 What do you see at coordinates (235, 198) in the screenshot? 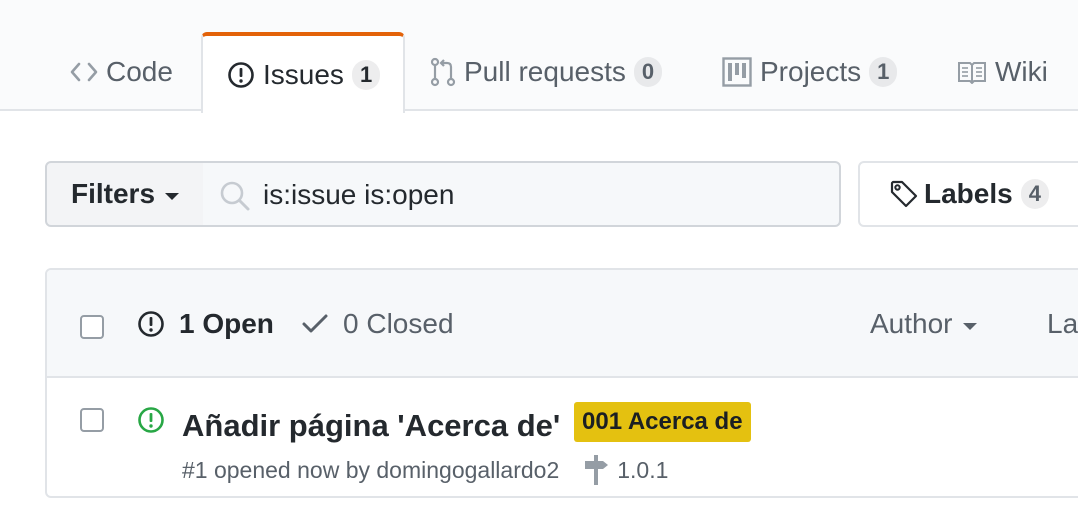
I see `search-icon` at bounding box center [235, 198].